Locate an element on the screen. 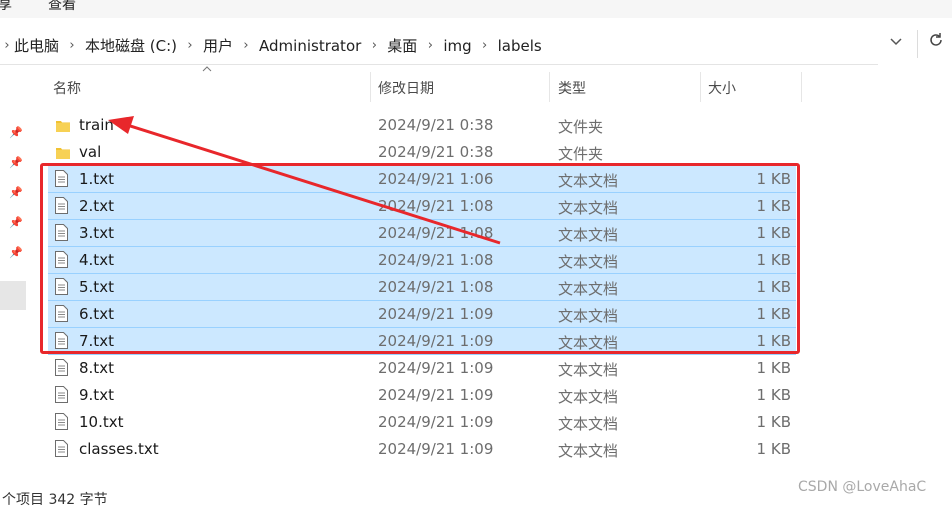 The image size is (952, 509). folder-row: val 2024/9/21 0:38 文件夹 is located at coordinates (422, 152).